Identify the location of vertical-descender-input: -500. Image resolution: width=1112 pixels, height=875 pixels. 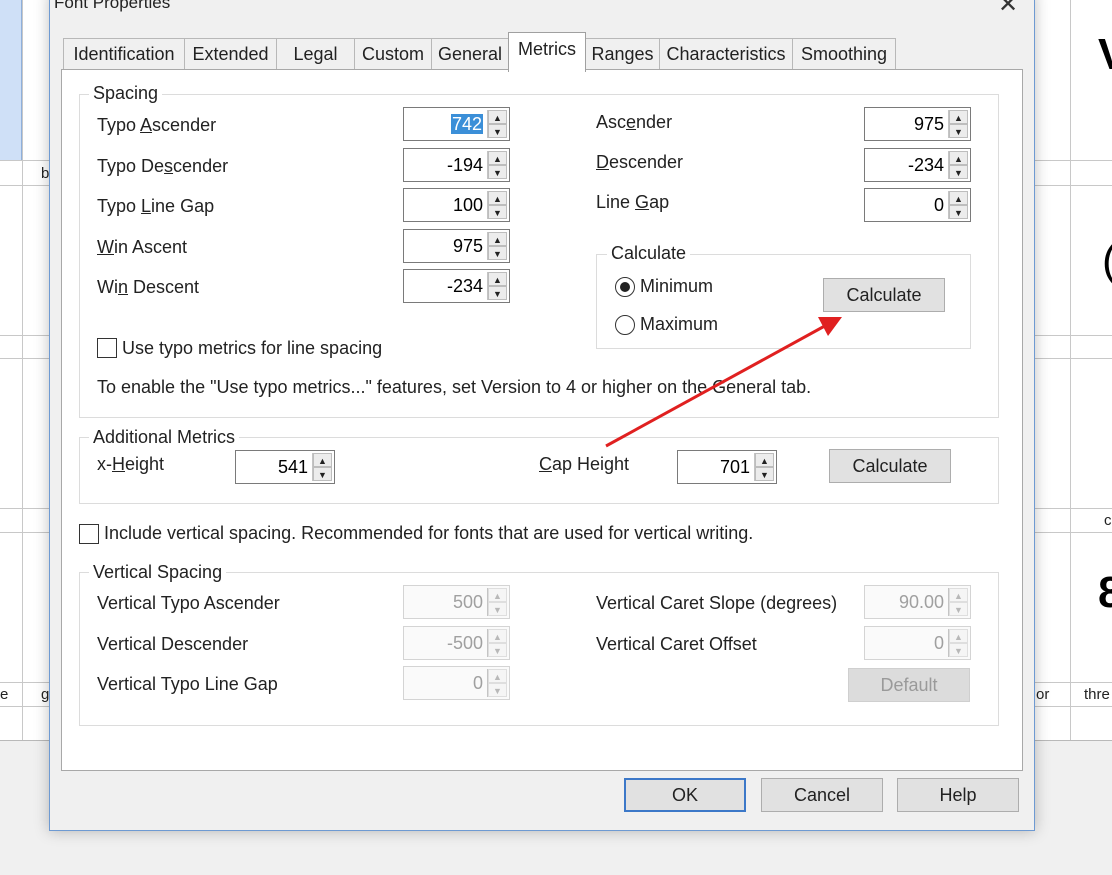
(464, 643).